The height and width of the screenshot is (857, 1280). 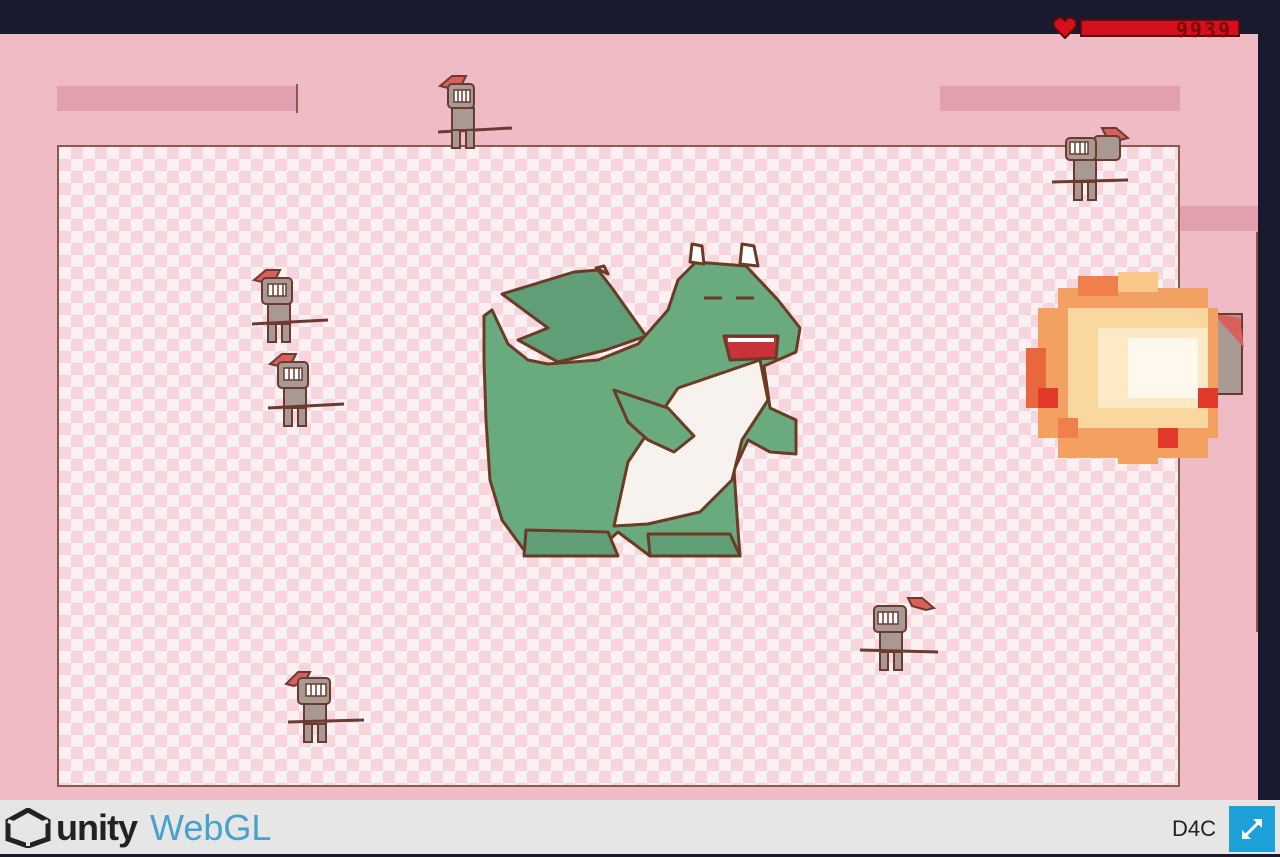 What do you see at coordinates (1219, 133) in the screenshot?
I see `wall-right-upper` at bounding box center [1219, 133].